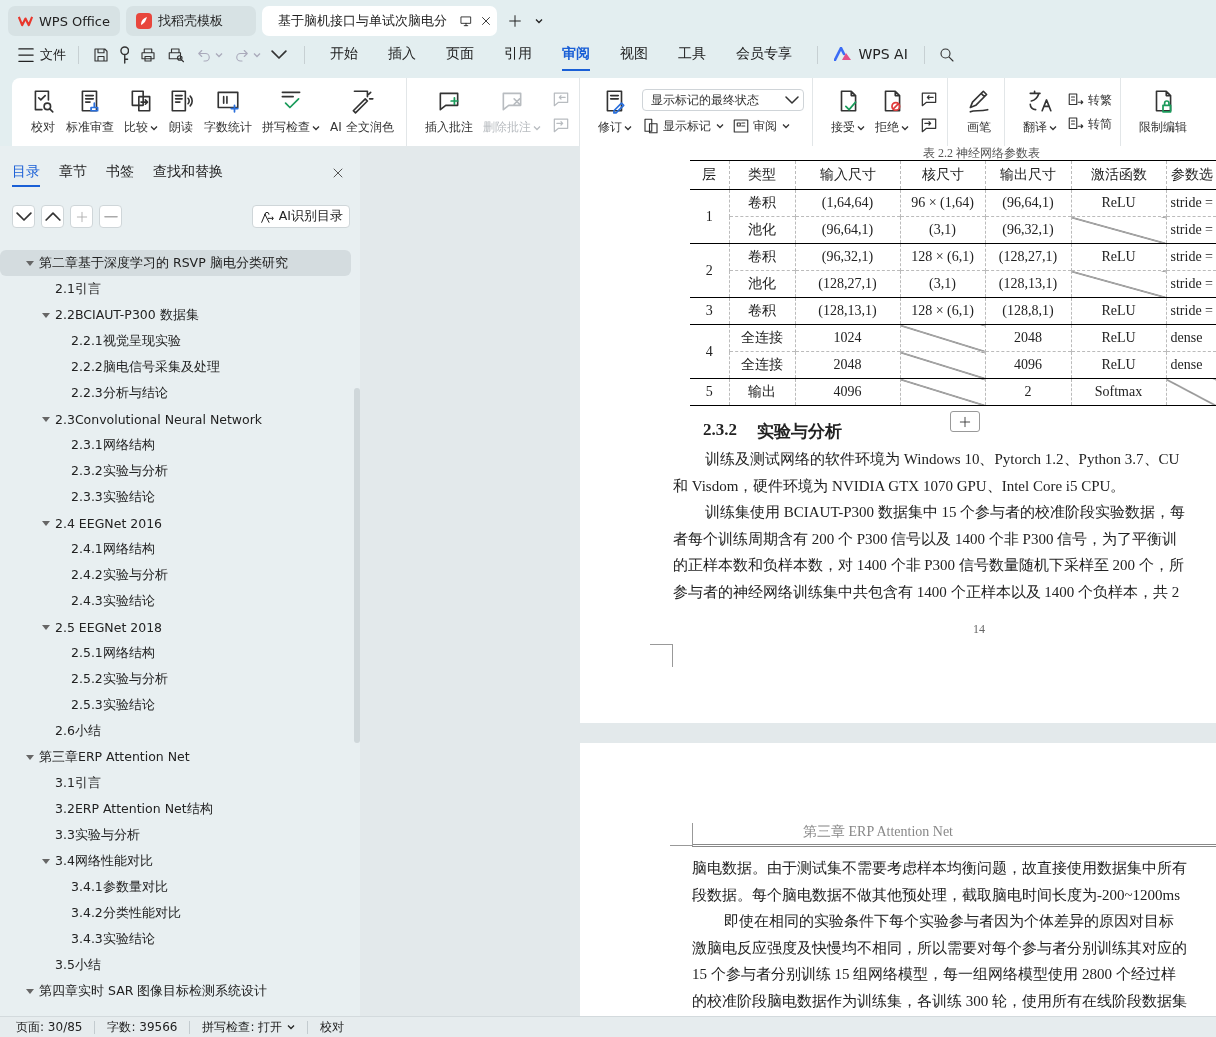  Describe the element at coordinates (175, 523) in the screenshot. I see `toc-item: 2.4 EEGNet 2016` at that location.